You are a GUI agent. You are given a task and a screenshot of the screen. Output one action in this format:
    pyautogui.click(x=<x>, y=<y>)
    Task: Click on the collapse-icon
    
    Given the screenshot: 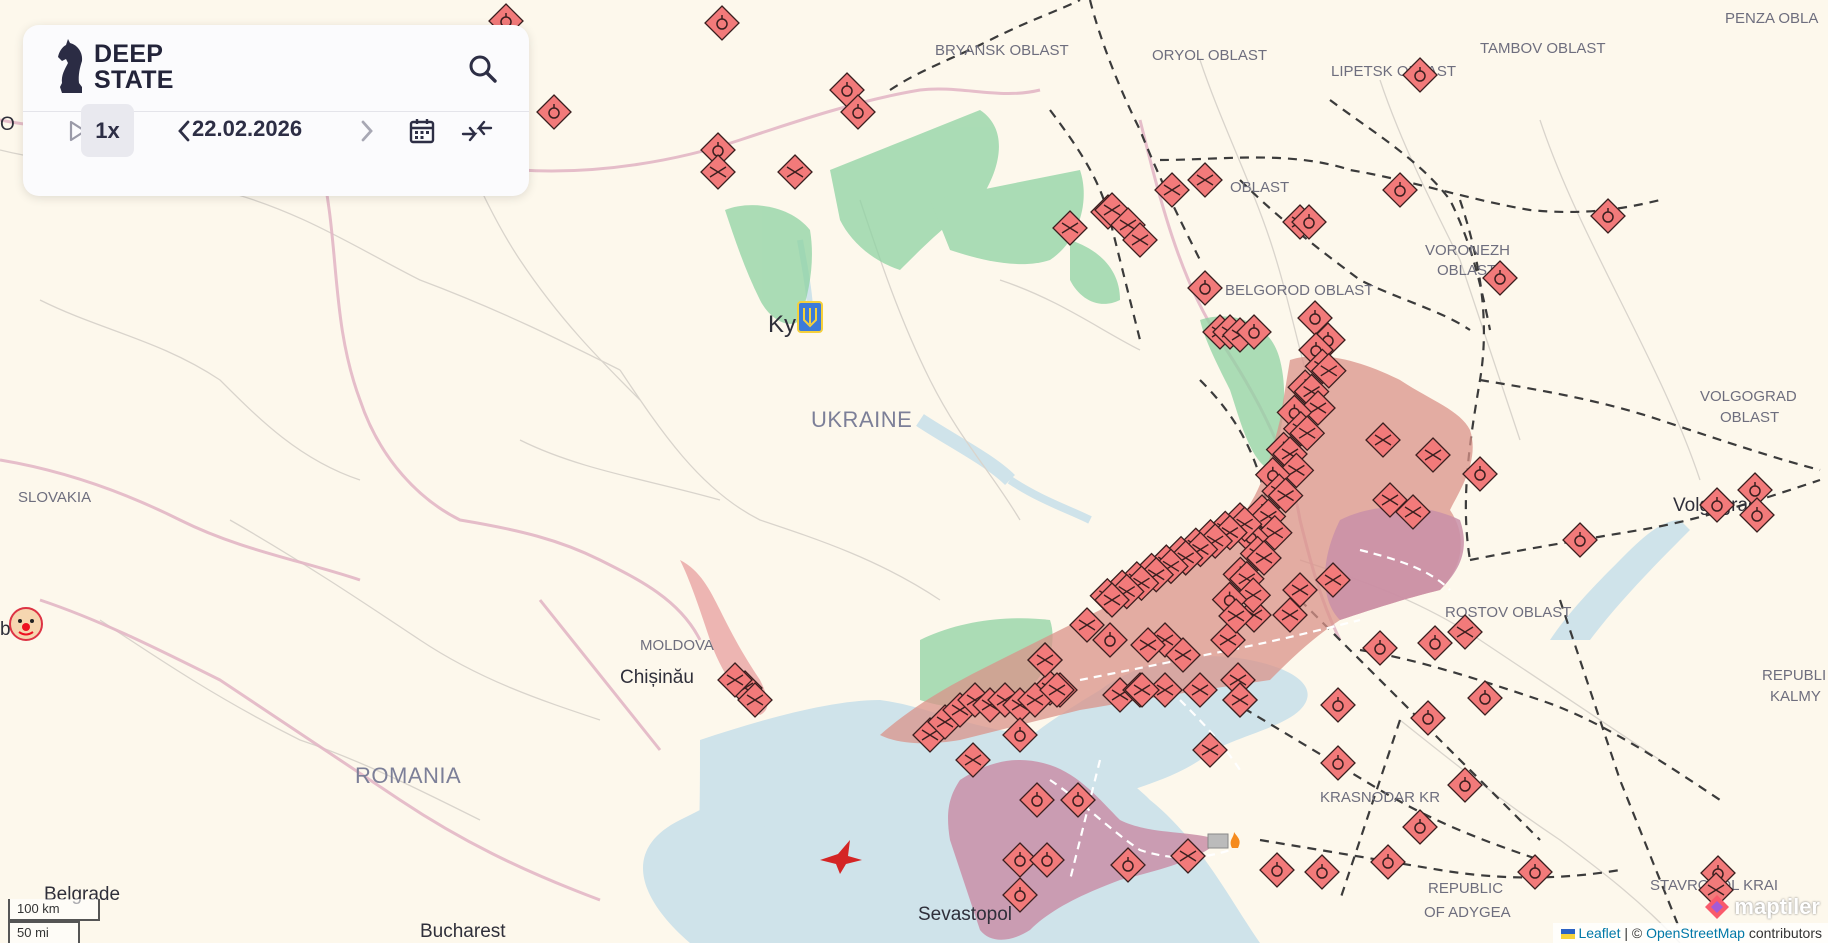 What is the action you would take?
    pyautogui.click(x=477, y=130)
    